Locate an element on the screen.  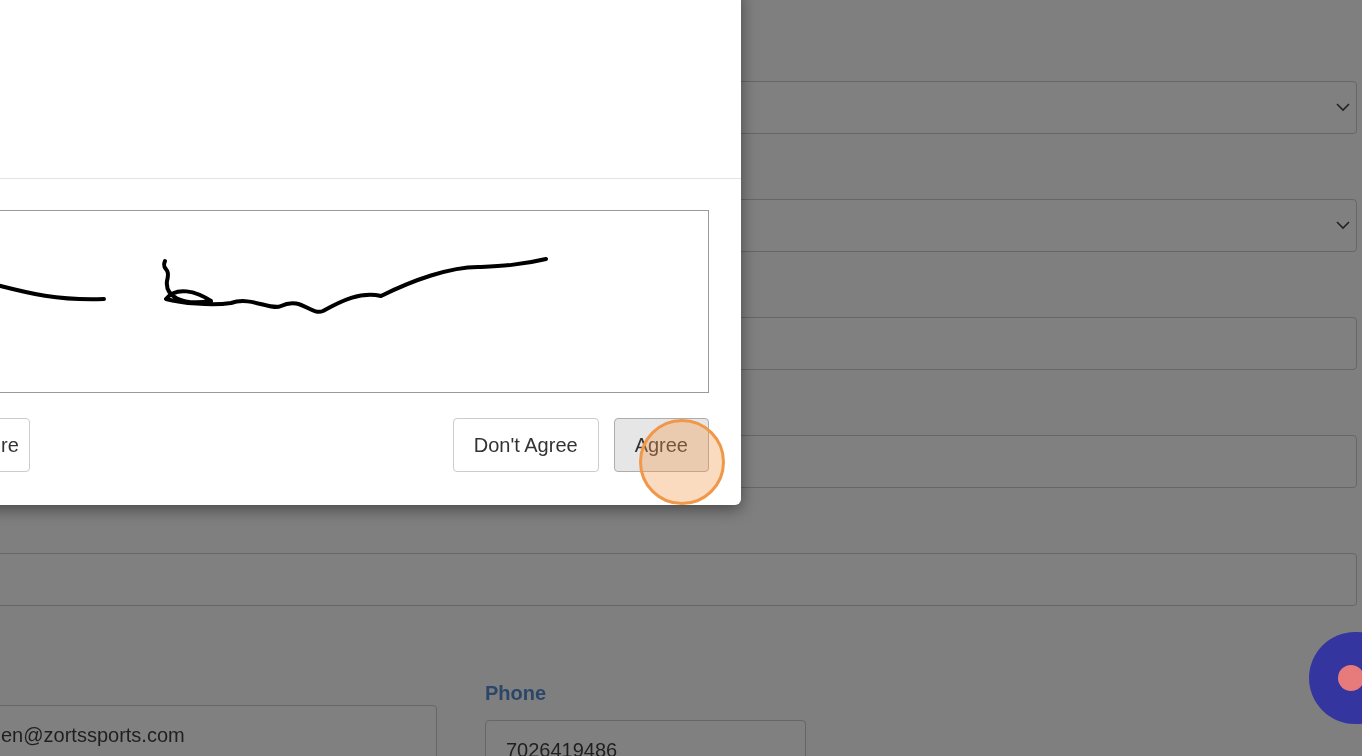
signature-pad is located at coordinates (354, 301).